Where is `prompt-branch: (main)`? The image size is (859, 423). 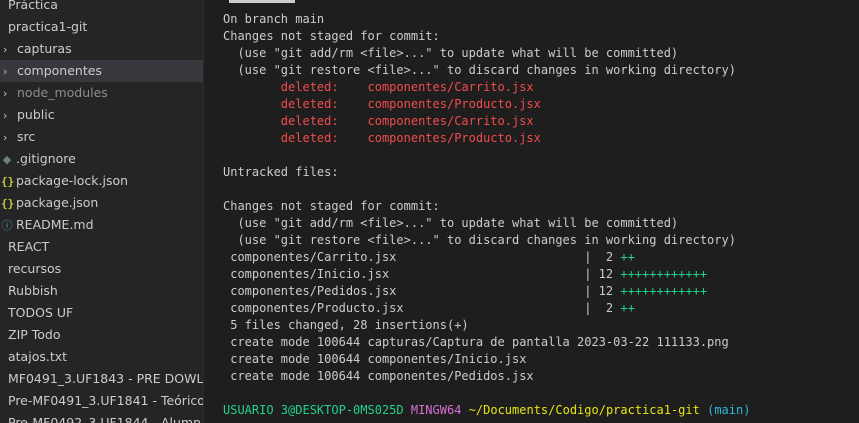
prompt-branch: (main) is located at coordinates (729, 410).